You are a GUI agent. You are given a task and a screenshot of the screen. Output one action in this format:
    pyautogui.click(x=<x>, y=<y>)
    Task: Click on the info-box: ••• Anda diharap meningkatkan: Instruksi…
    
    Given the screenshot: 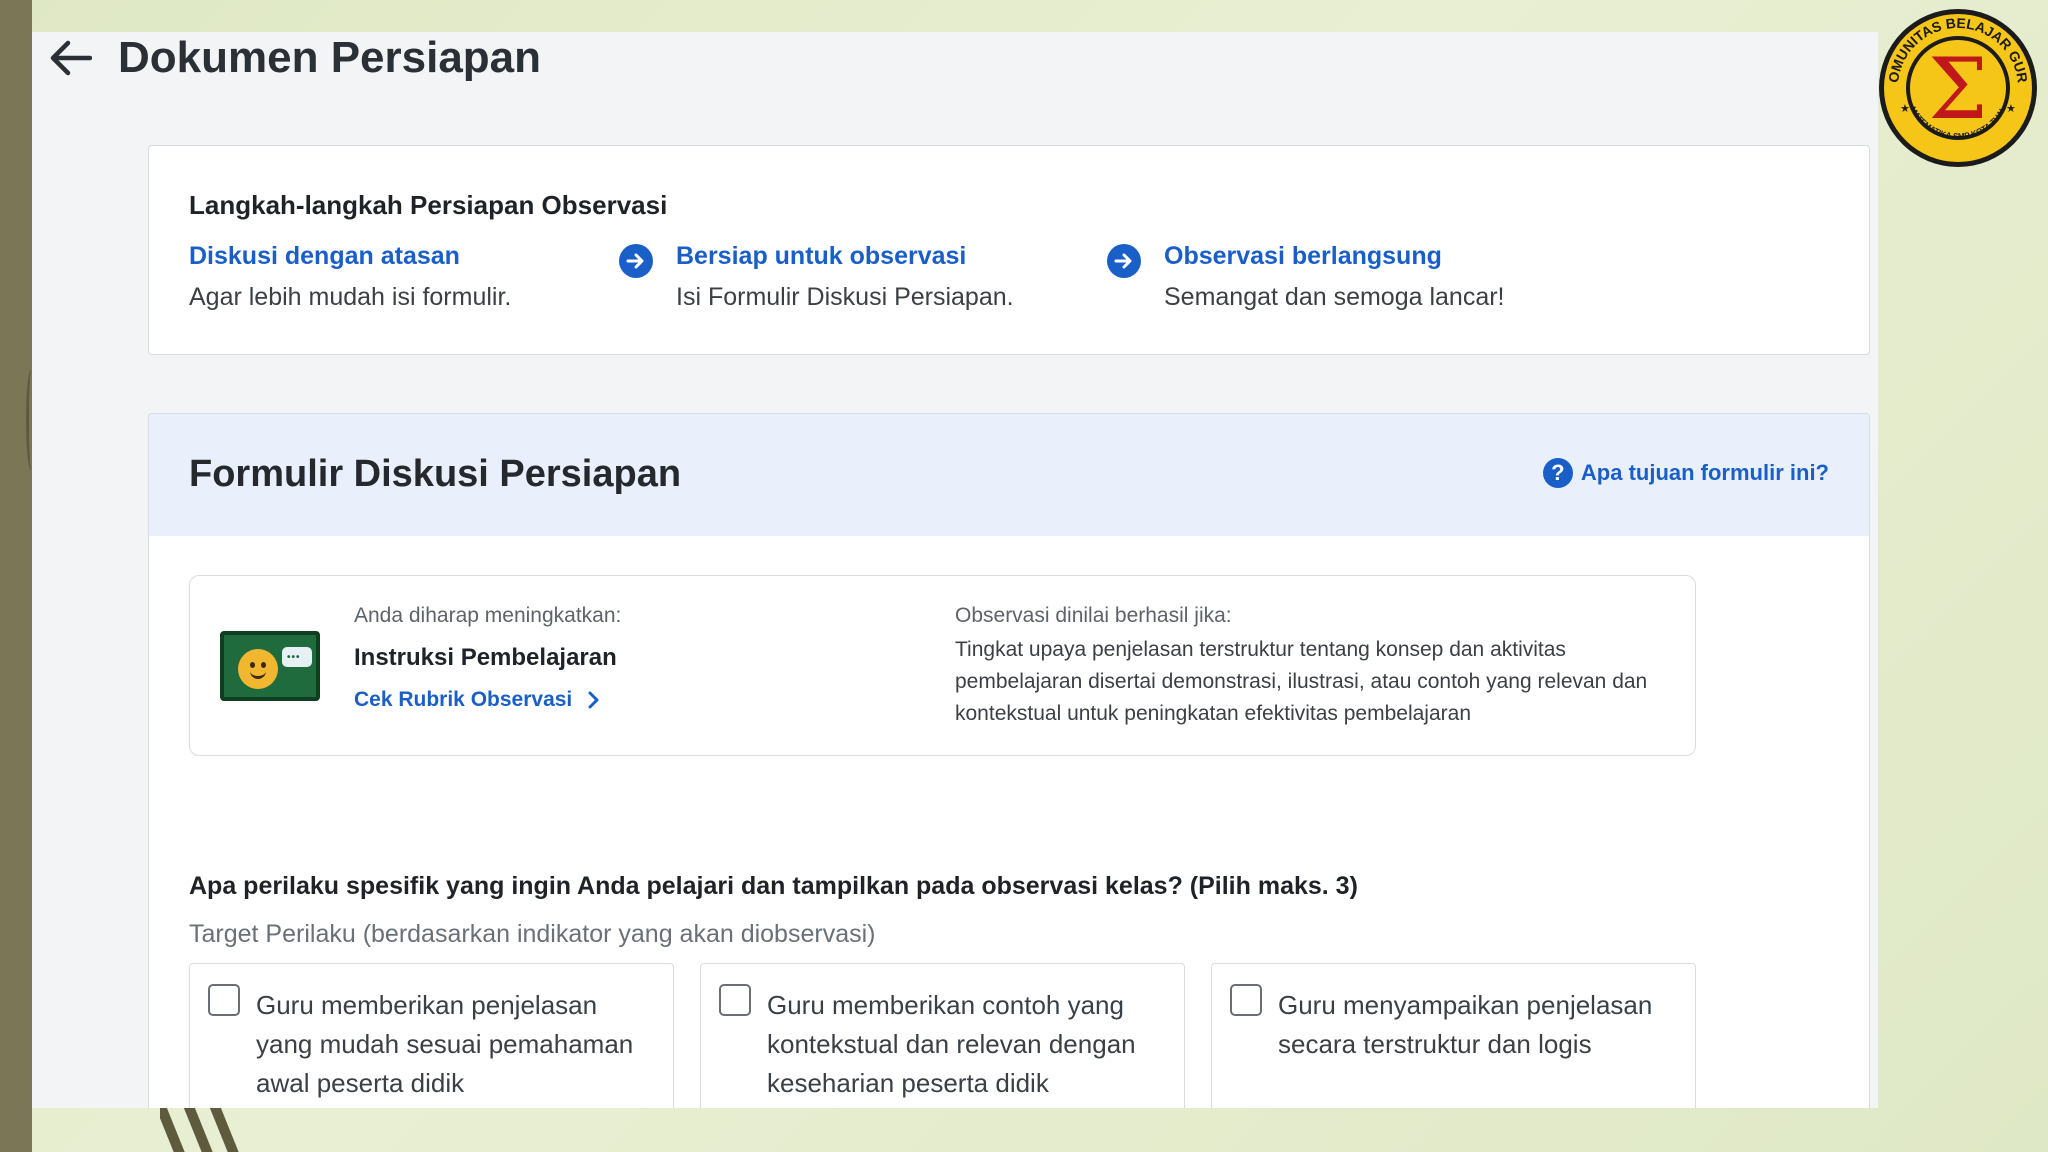 What is the action you would take?
    pyautogui.click(x=942, y=665)
    